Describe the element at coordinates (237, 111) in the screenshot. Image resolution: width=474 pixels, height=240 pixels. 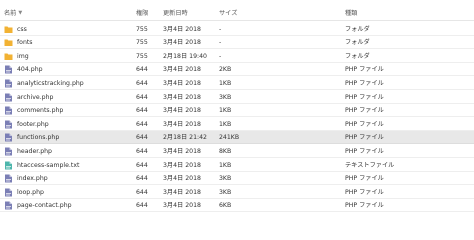
I see `file-row: comments.php 644 3月4日 2018 1KB PHP ファイル` at that location.